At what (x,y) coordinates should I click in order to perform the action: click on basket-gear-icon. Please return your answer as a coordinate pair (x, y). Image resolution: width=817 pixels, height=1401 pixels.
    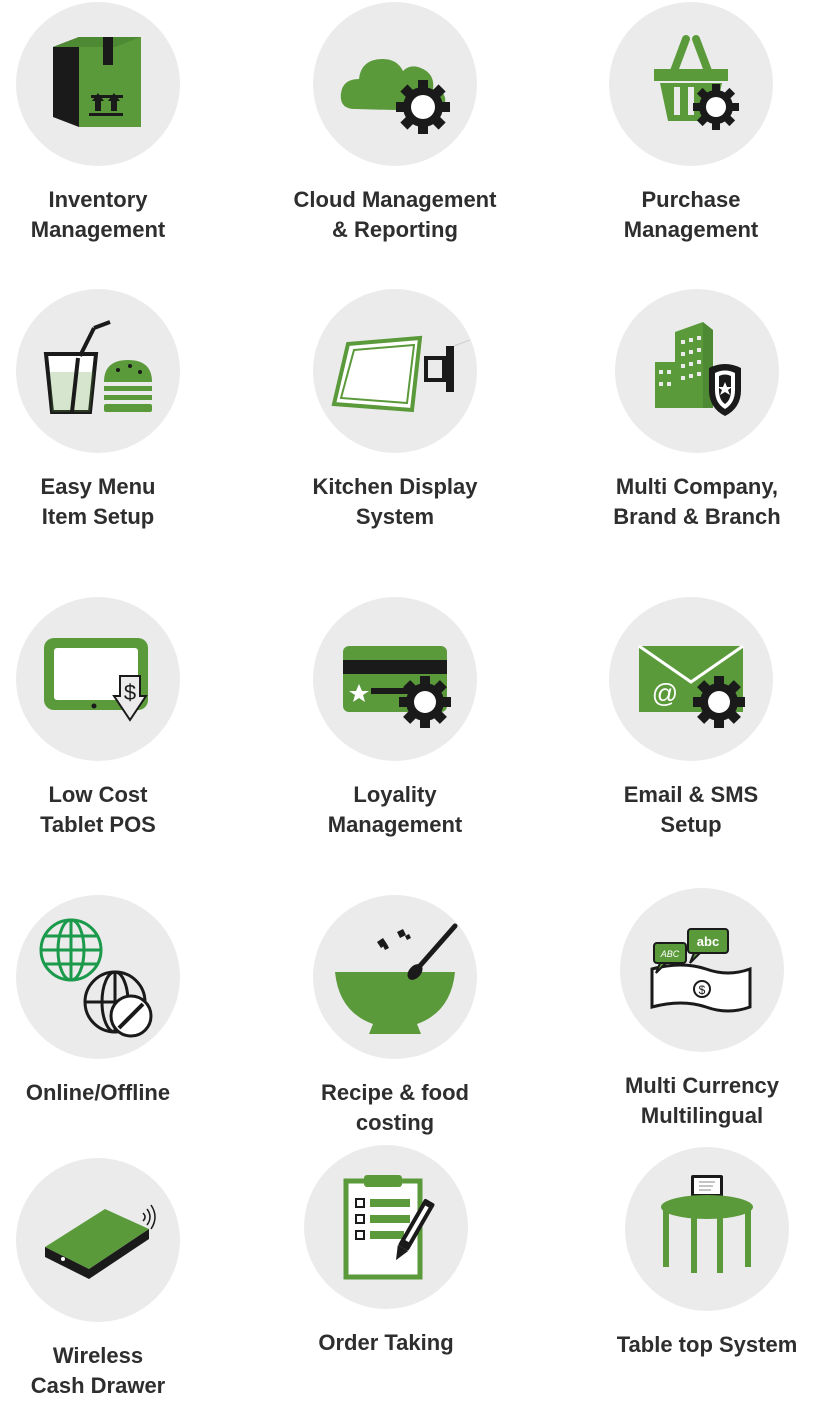
    Looking at the image, I should click on (696, 82).